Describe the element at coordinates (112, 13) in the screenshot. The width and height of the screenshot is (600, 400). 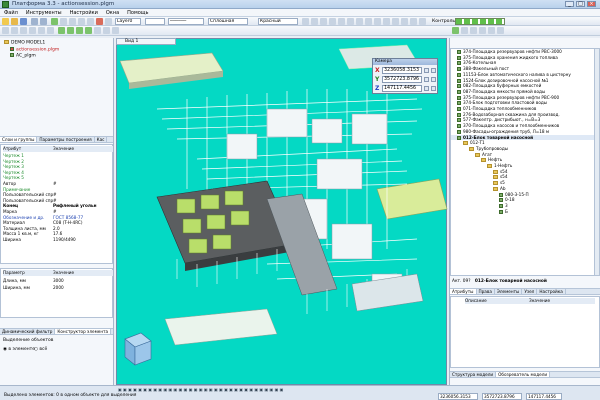
I see `menu-windows: Окна` at that location.